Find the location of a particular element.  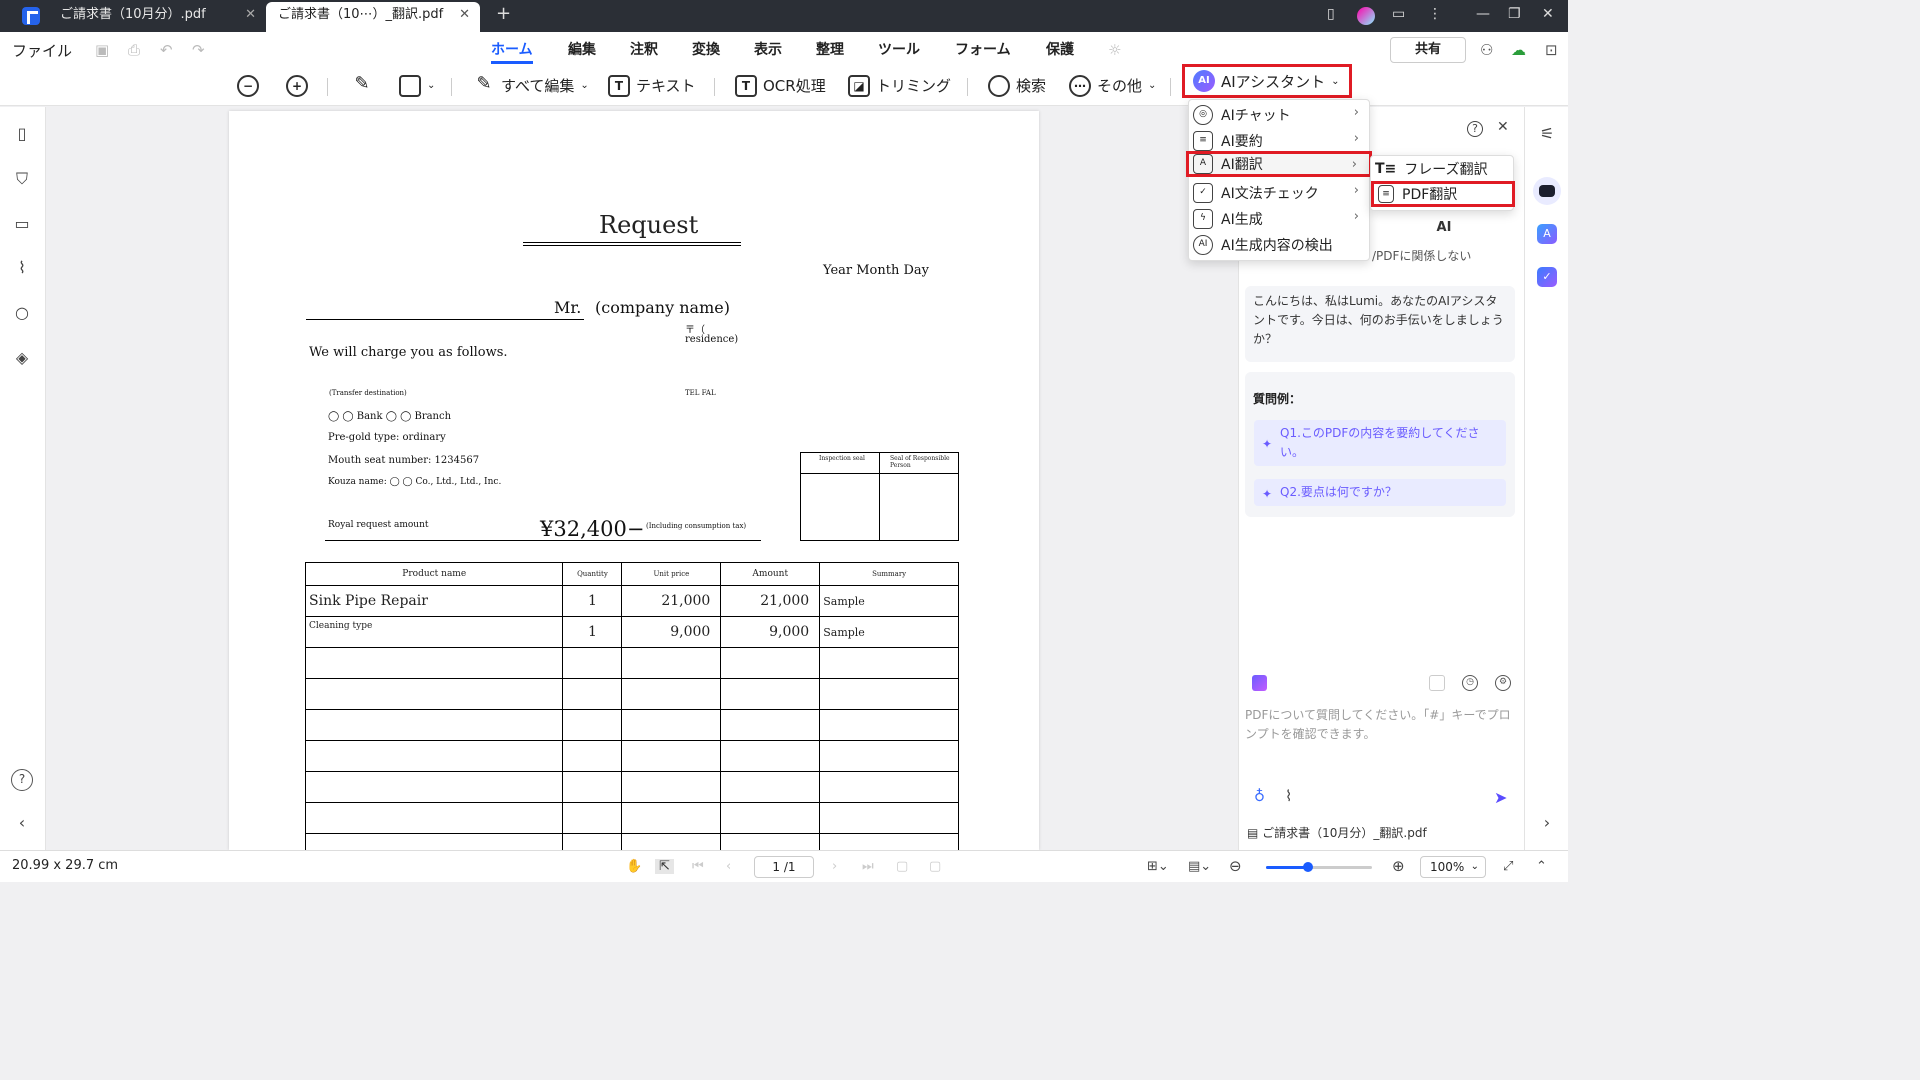

adjust-icon: ⚟ is located at coordinates (1547, 134).